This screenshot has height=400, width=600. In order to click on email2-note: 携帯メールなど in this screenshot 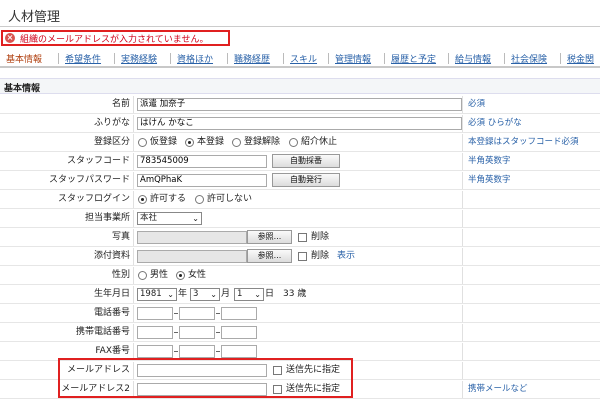, I will do `click(498, 389)`.